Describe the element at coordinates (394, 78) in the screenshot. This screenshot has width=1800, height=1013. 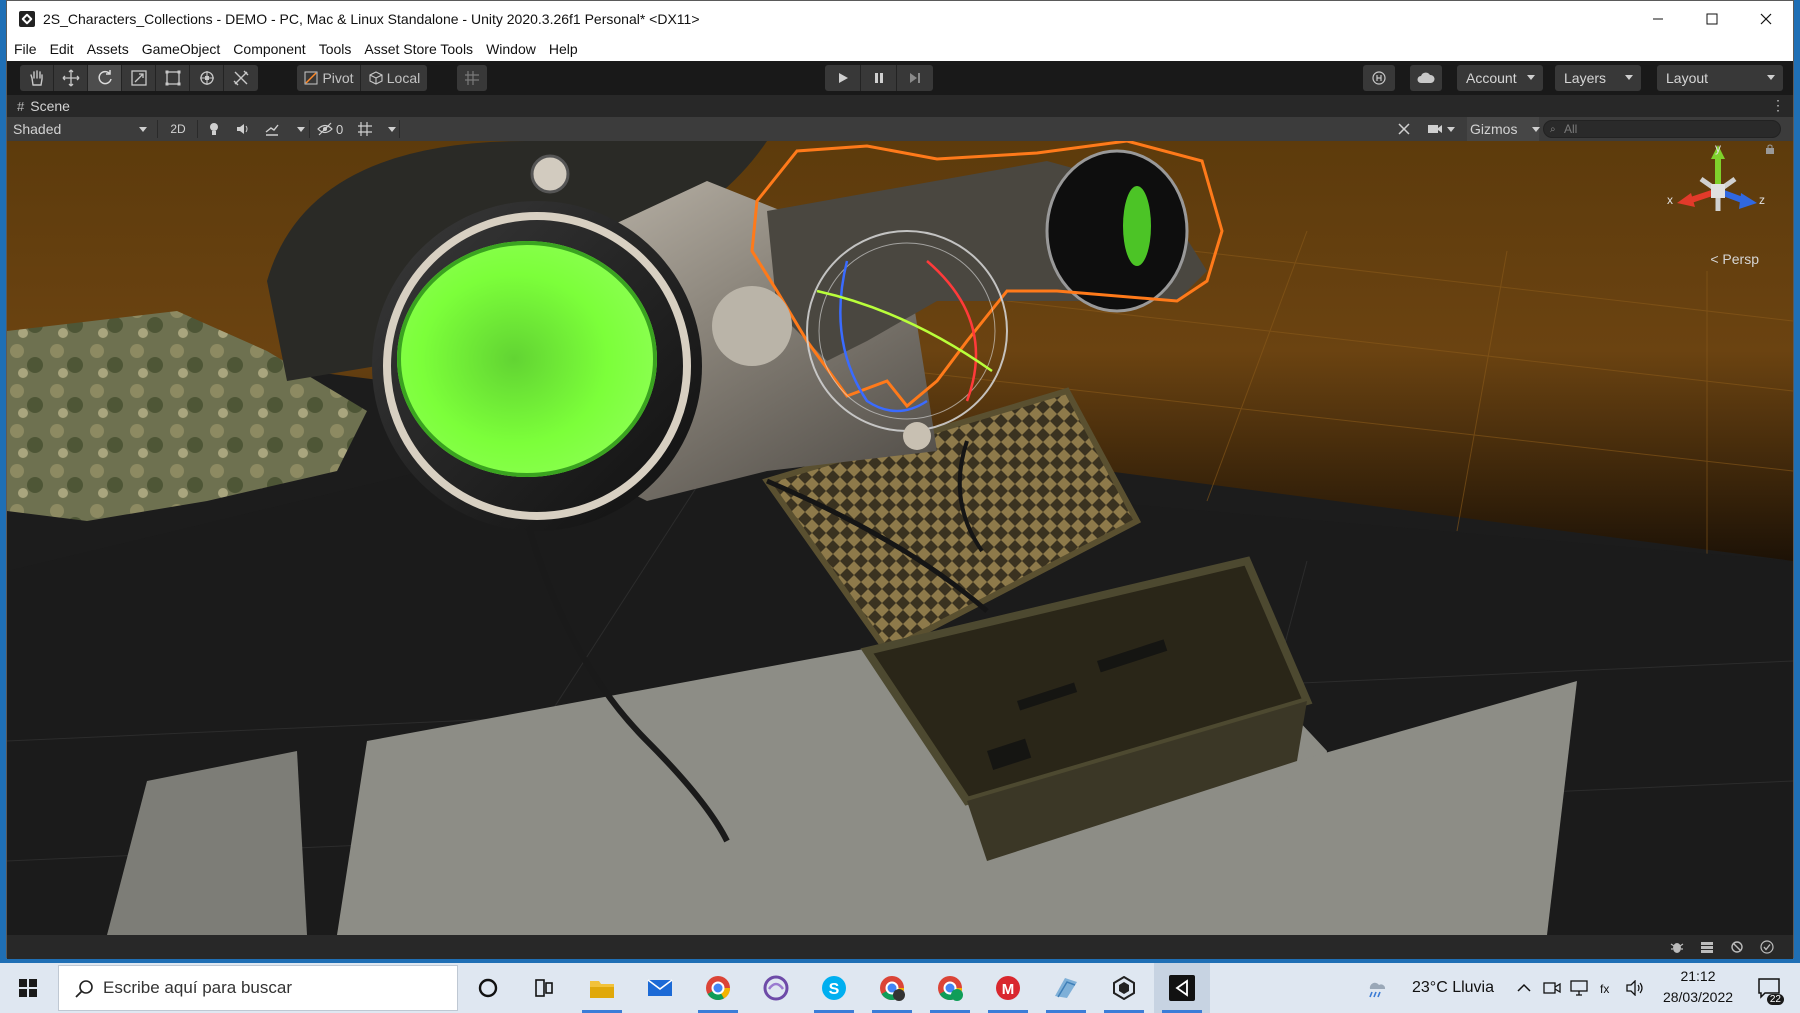
I see `local-toggle: Local` at that location.